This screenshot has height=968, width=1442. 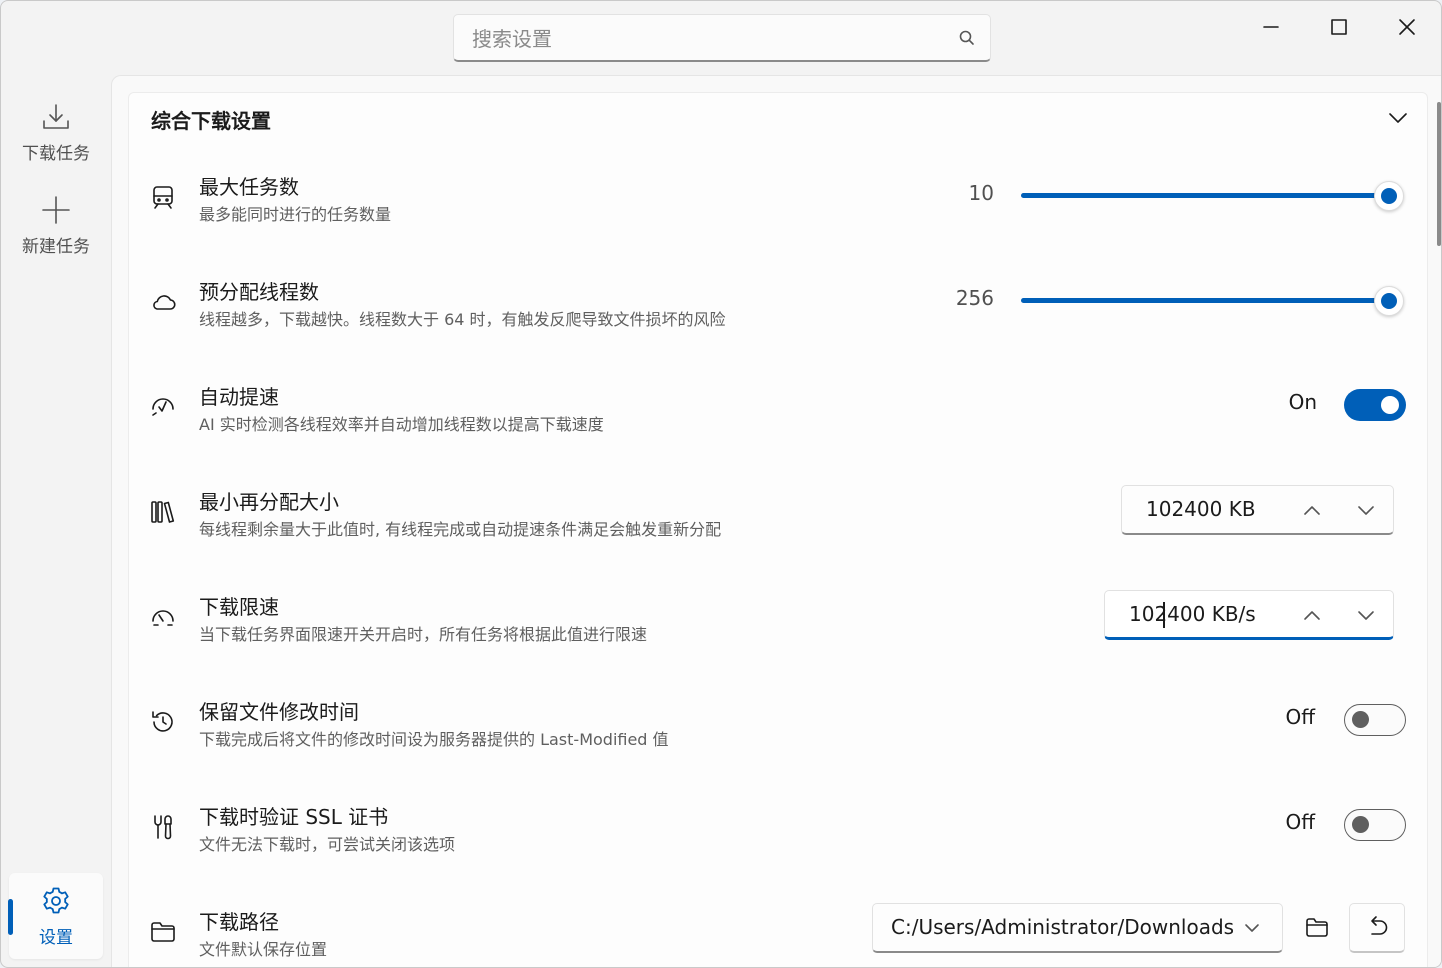 What do you see at coordinates (279, 712) in the screenshot?
I see `setting-title: 保留文件修改时间` at bounding box center [279, 712].